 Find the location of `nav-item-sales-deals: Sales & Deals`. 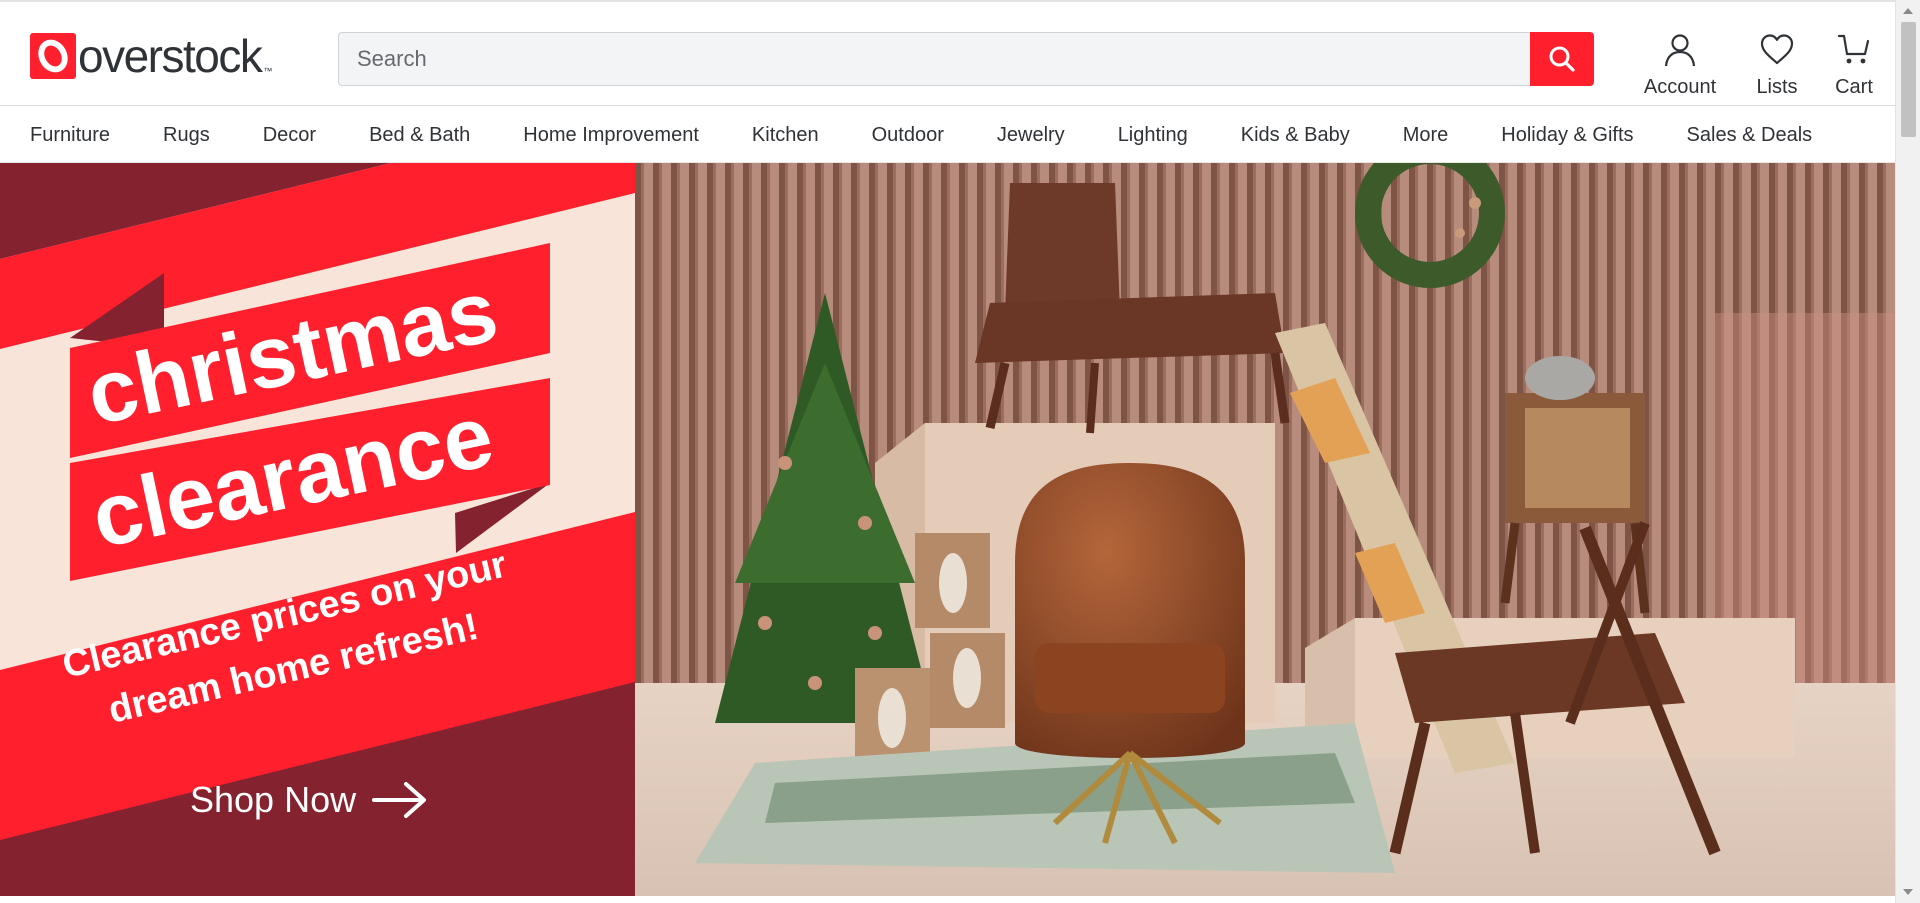

nav-item-sales-deals: Sales & Deals is located at coordinates (1750, 135).